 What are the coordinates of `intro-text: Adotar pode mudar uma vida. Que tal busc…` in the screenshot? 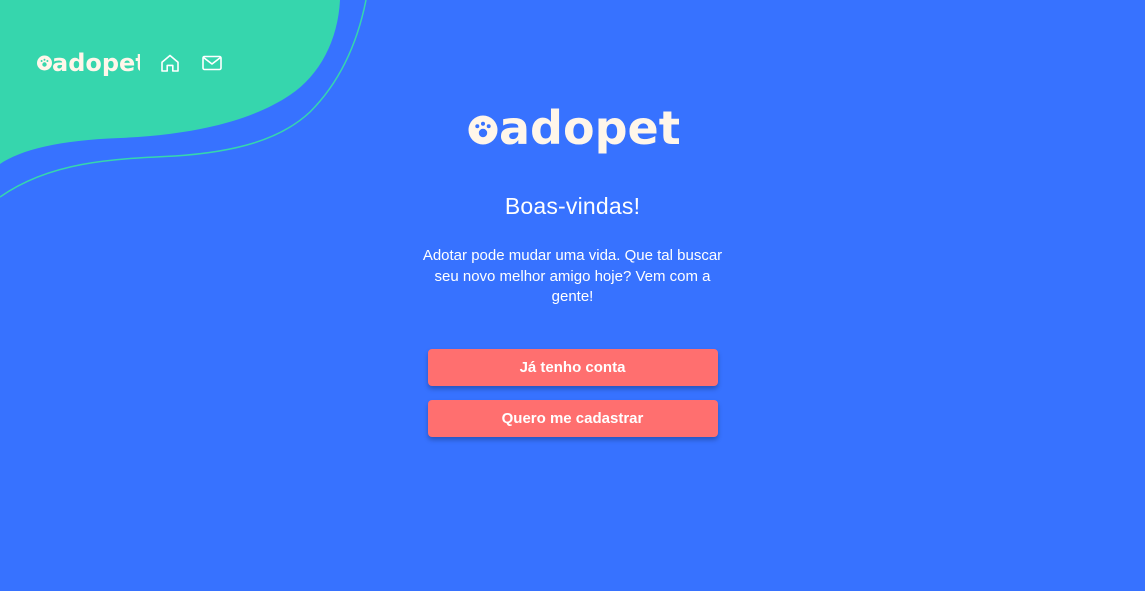 It's located at (572, 276).